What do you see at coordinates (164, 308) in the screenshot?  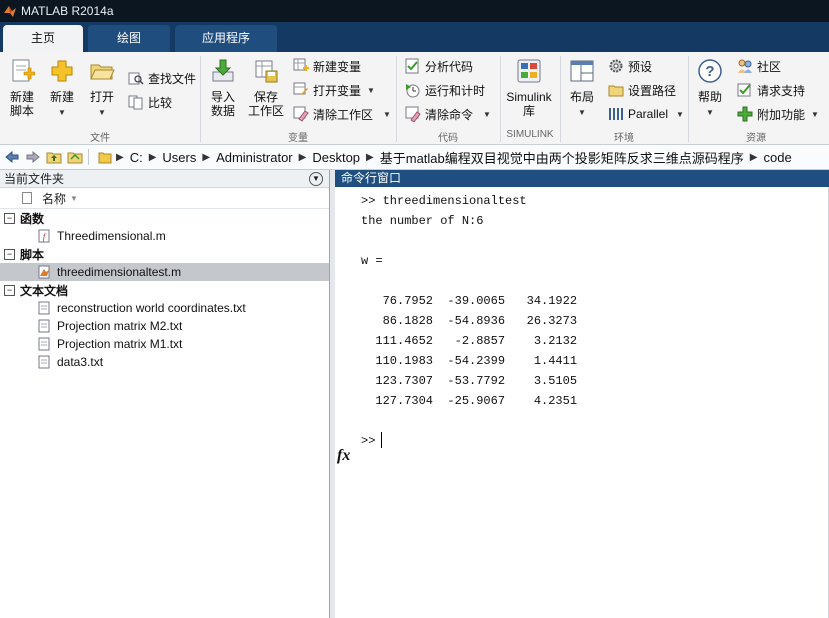 I see `file-item: reconstruction world coordinates.txt` at bounding box center [164, 308].